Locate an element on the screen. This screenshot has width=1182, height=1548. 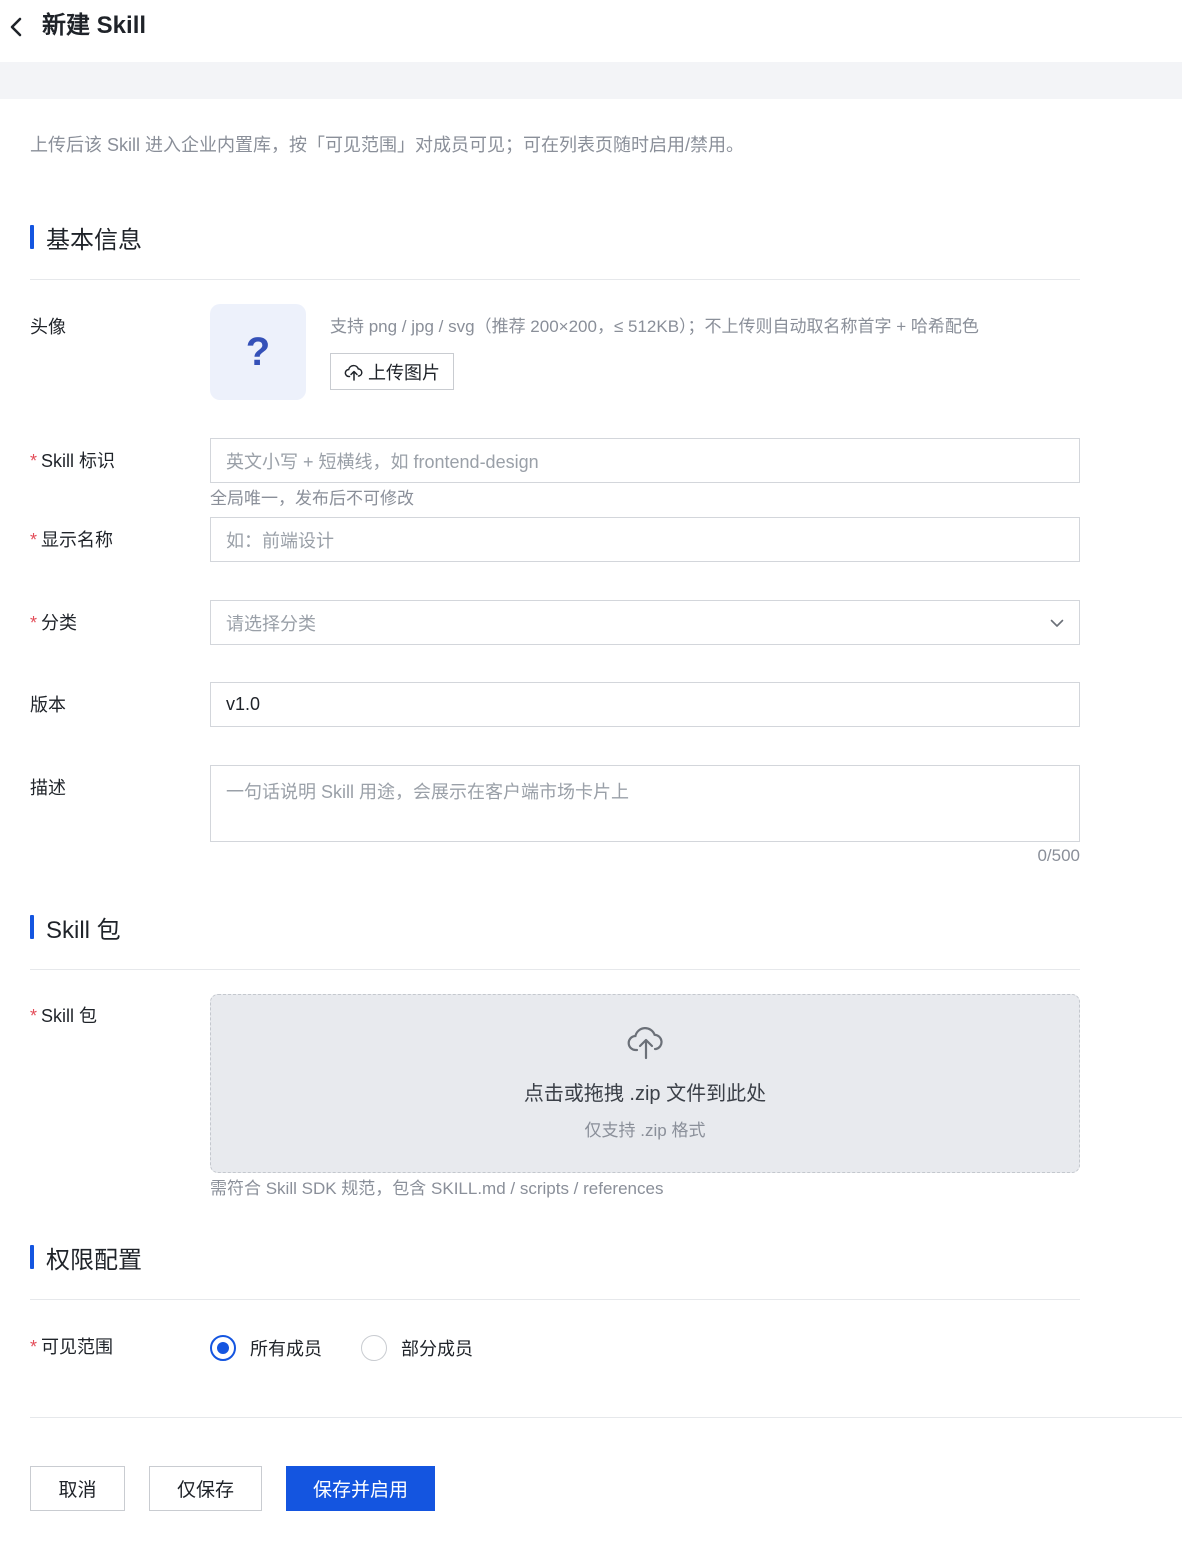
avatar-placeholder: ? is located at coordinates (258, 352).